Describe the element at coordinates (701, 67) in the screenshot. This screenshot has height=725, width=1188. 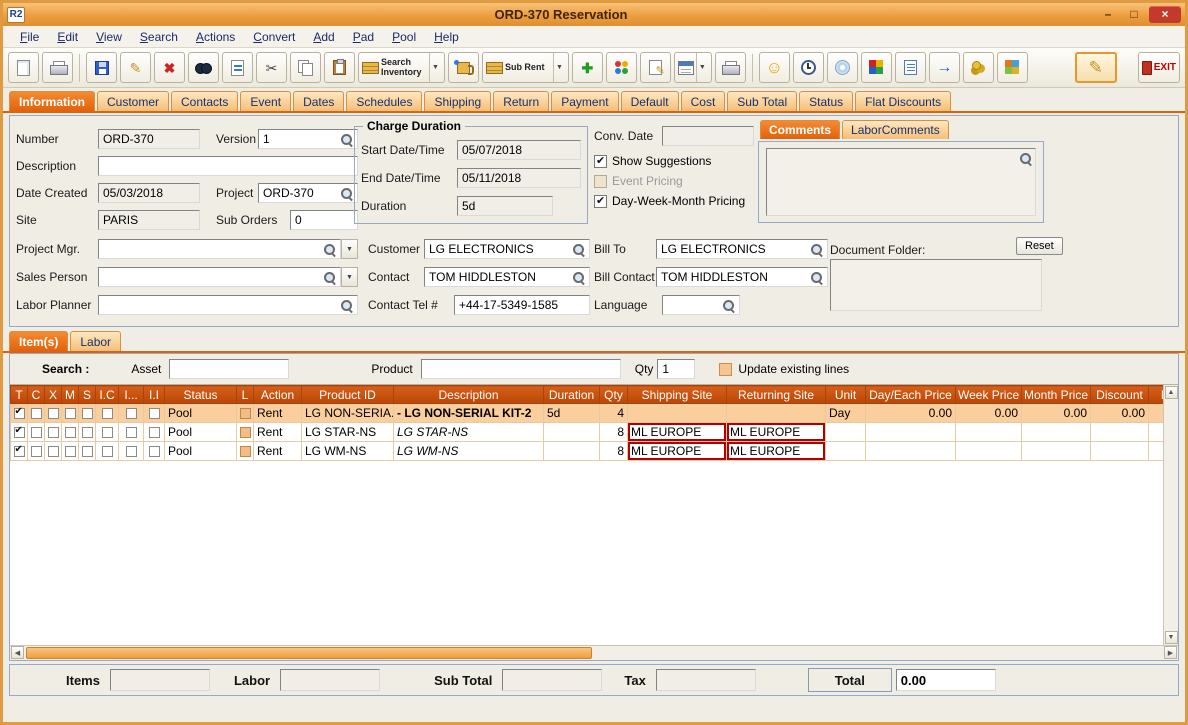
I see `chevron-down-icon` at that location.